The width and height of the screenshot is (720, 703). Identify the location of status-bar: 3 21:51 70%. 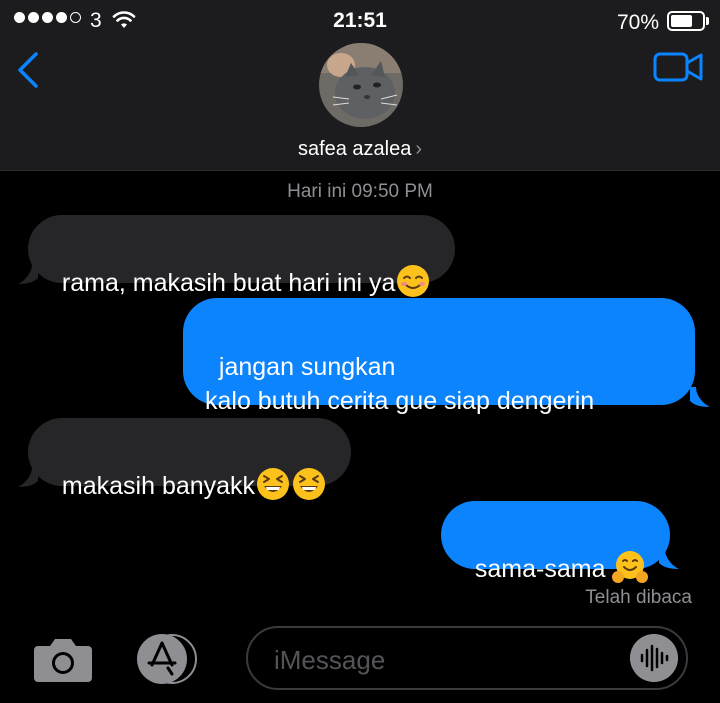
(360, 21).